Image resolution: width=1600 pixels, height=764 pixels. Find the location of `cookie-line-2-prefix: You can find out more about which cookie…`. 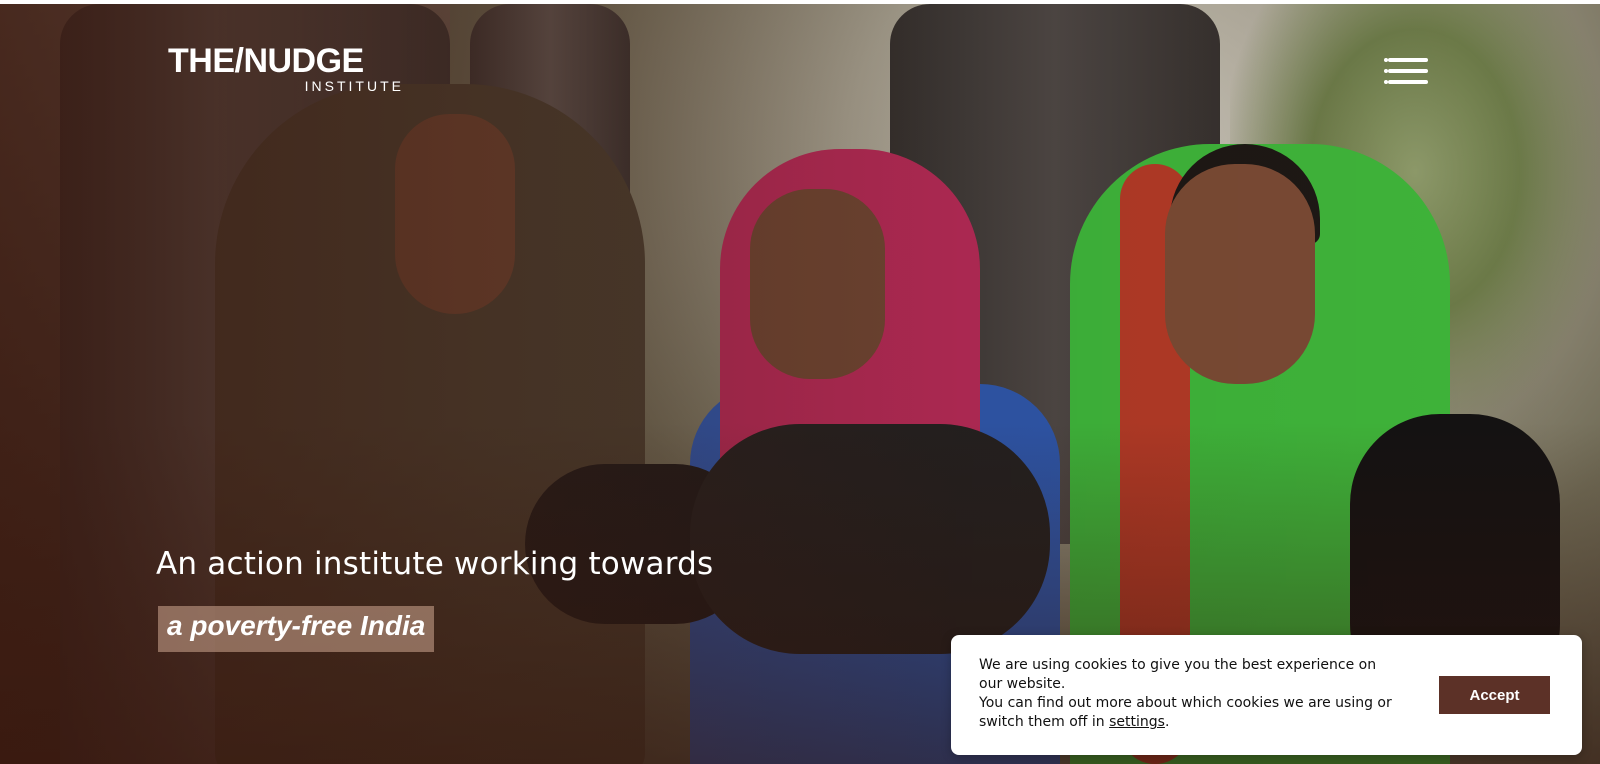

cookie-line-2-prefix: You can find out more about which cookie… is located at coordinates (1185, 712).